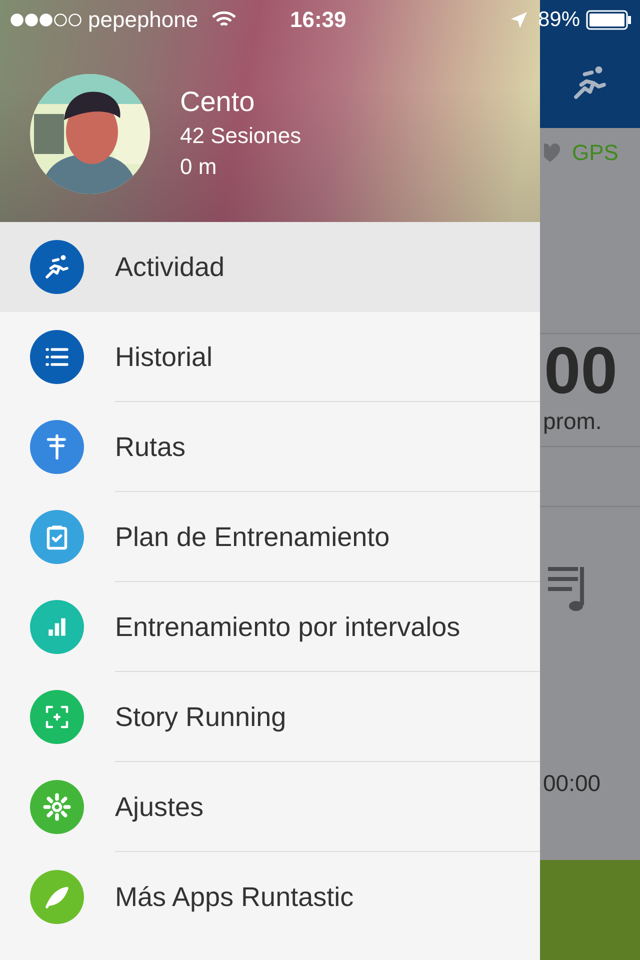  I want to click on pace-value: 00, so click(581, 370).